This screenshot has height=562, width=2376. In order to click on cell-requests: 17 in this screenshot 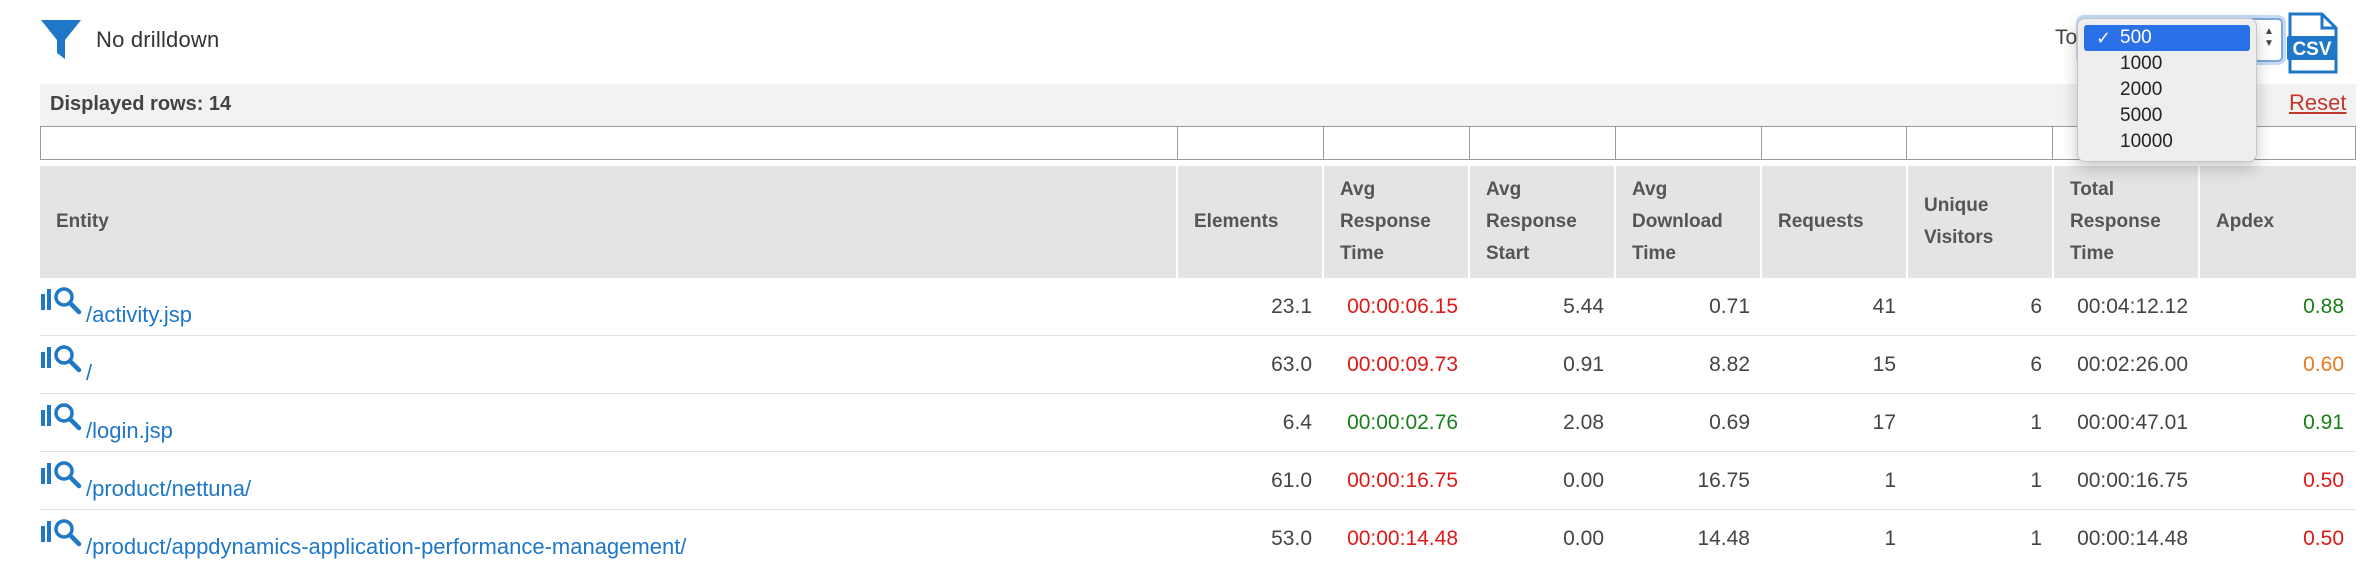, I will do `click(1884, 422)`.